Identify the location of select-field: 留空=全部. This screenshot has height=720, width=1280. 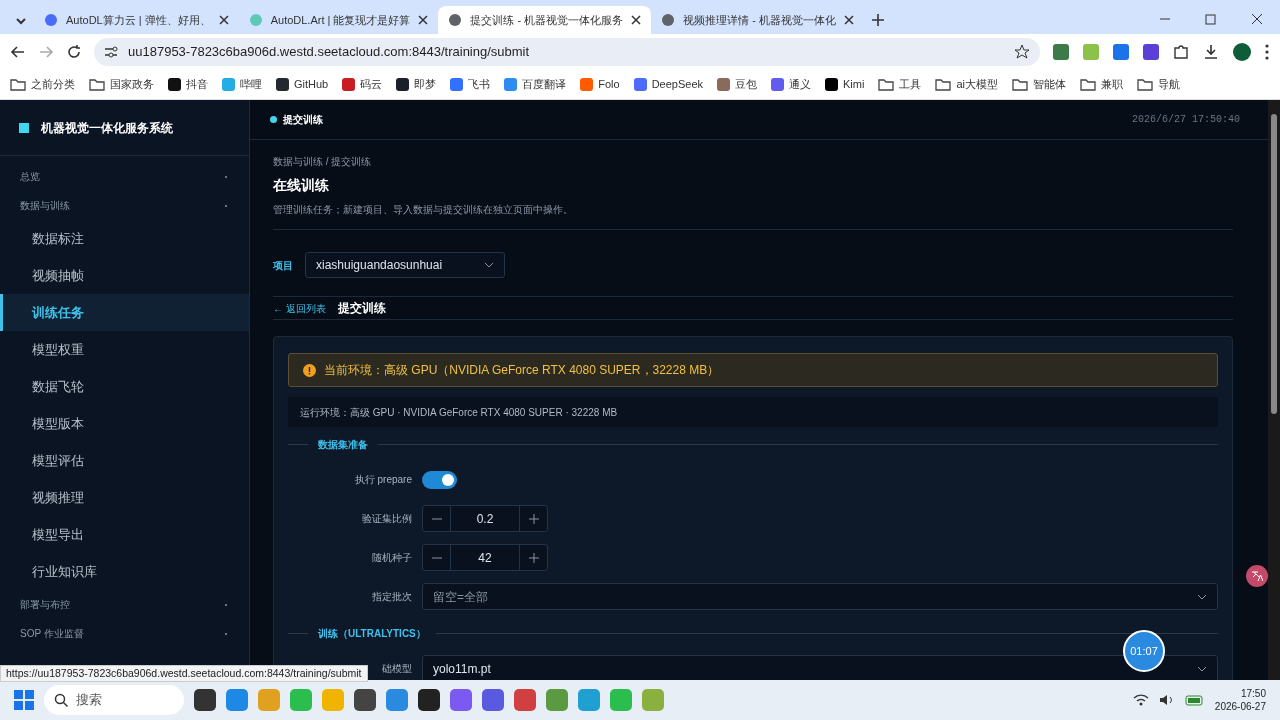
(820, 596).